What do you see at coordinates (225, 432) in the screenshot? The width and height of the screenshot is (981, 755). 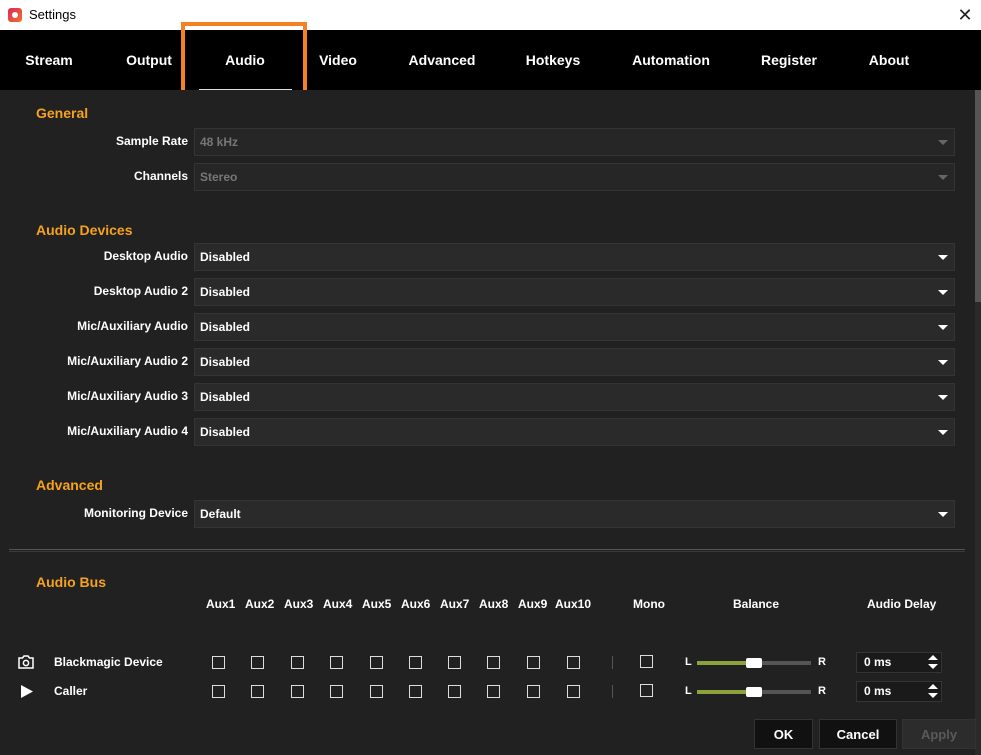 I see `mic-aux-audio-4-value: Disabled` at bounding box center [225, 432].